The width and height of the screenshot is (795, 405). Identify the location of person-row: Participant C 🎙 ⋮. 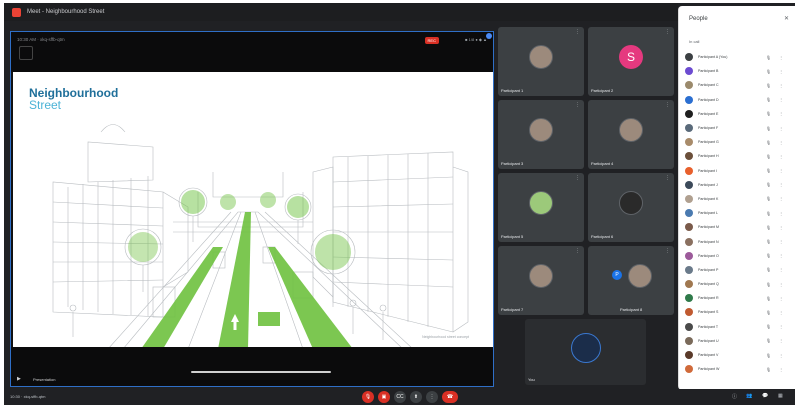
(739, 85).